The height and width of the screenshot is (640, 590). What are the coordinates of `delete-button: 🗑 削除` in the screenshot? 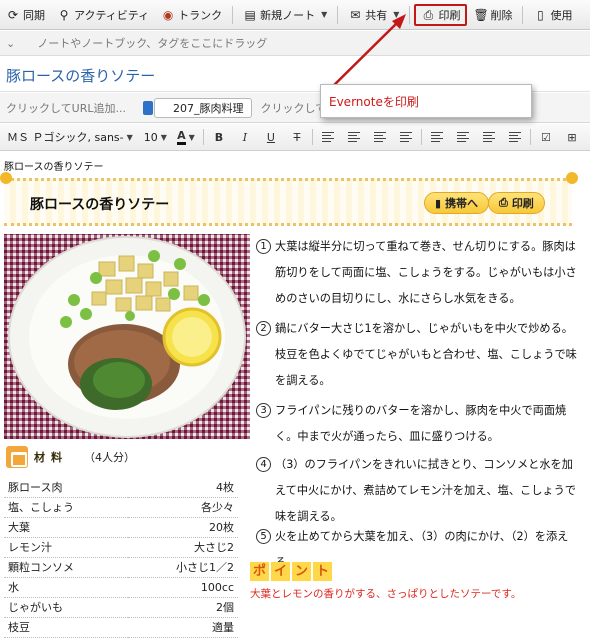 It's located at (492, 15).